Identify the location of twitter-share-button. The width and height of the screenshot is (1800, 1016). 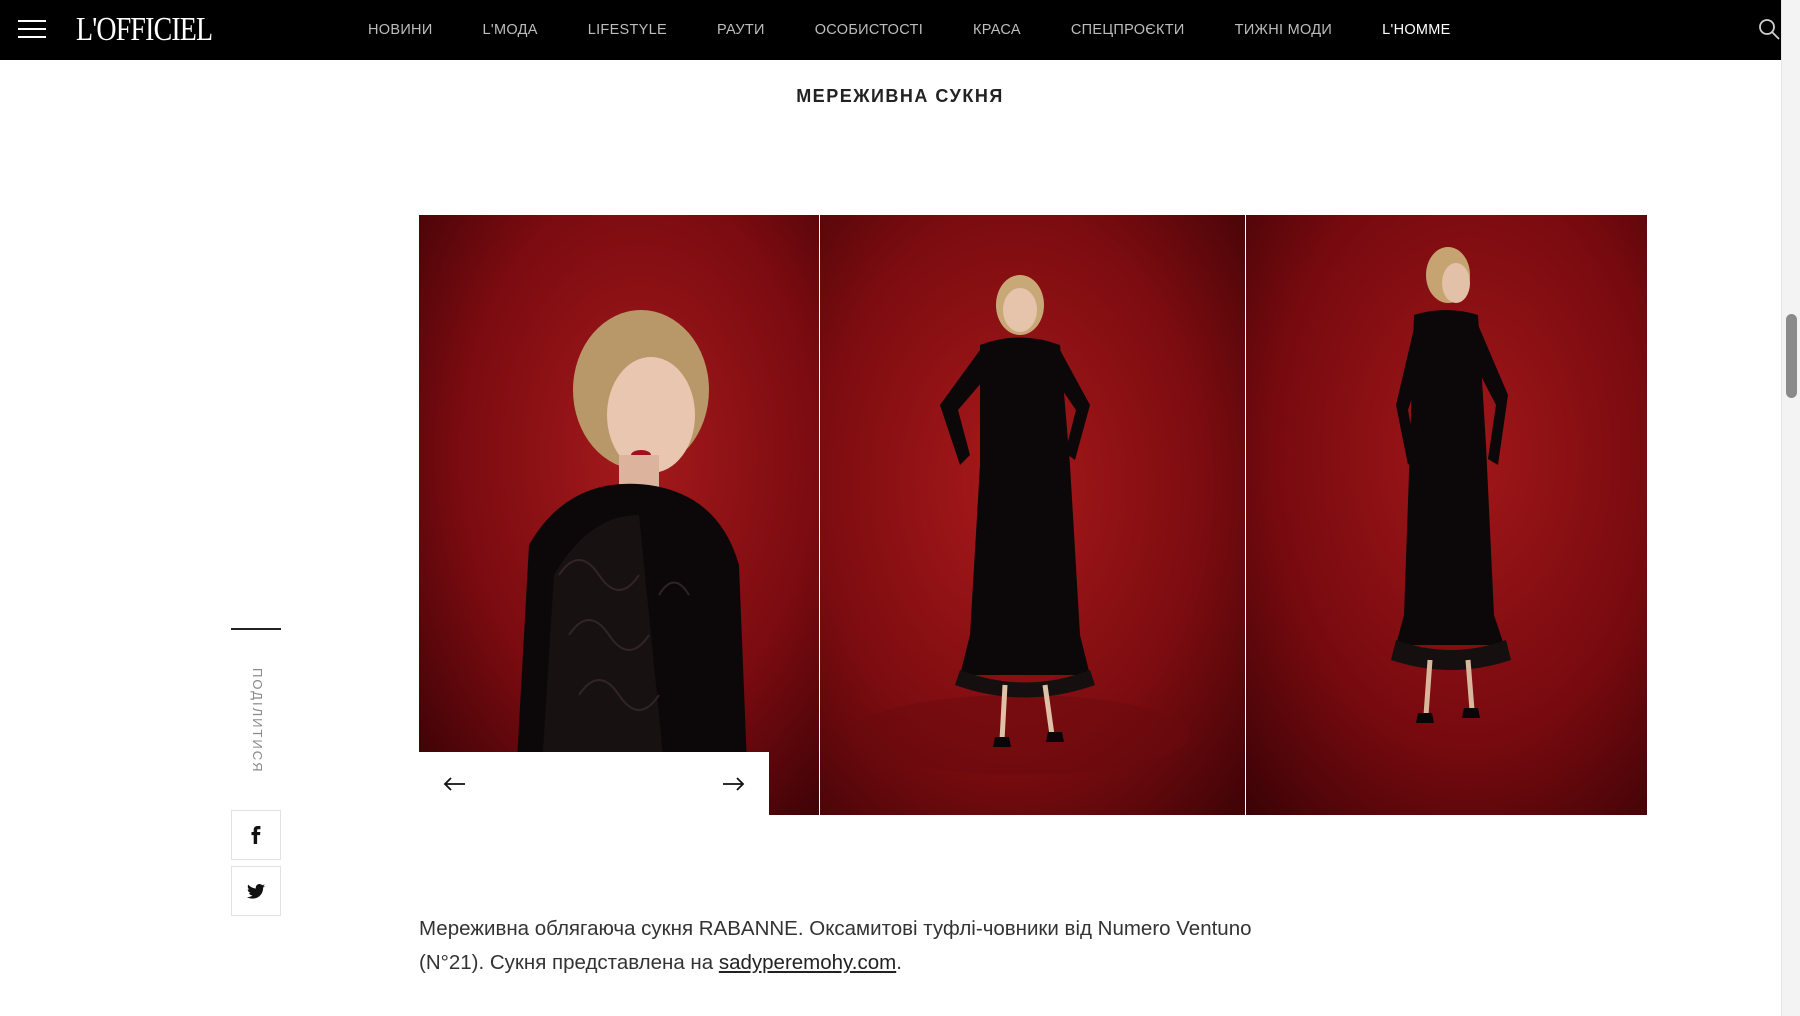
(256, 891).